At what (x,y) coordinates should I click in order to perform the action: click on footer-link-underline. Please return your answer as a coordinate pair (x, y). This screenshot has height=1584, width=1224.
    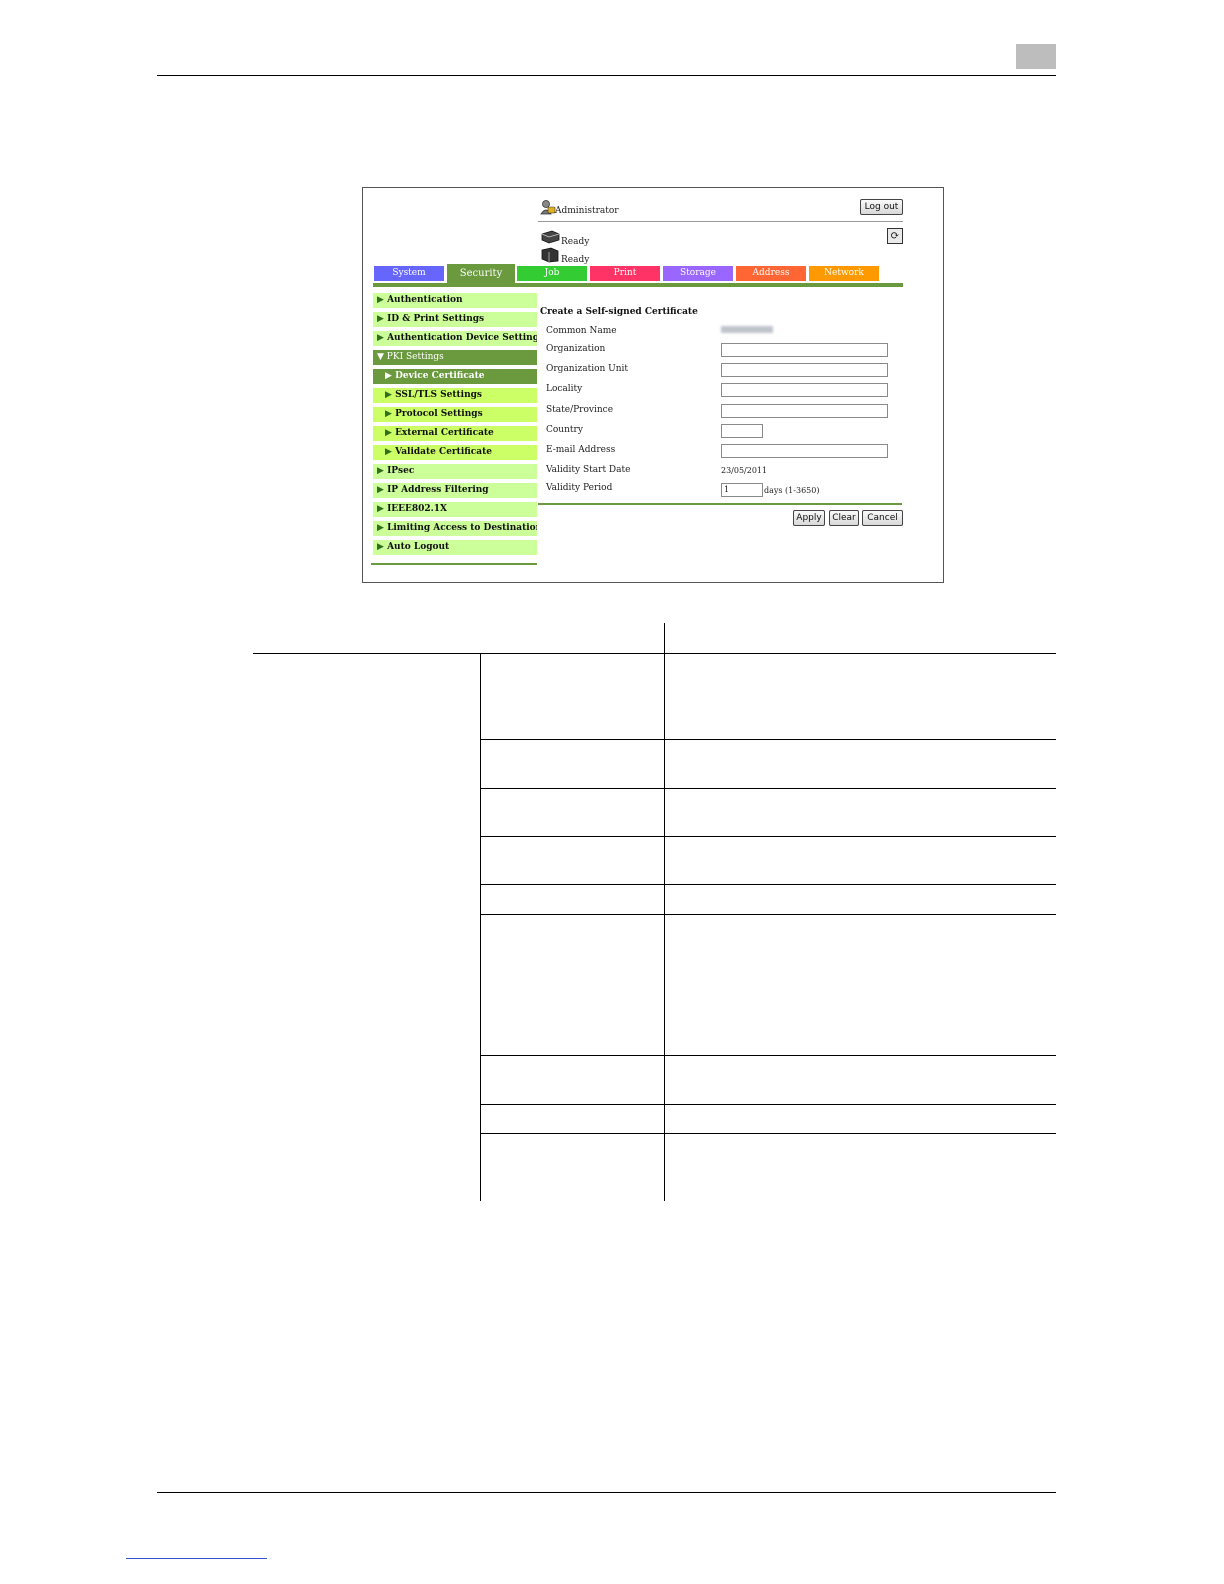
    Looking at the image, I should click on (196, 1558).